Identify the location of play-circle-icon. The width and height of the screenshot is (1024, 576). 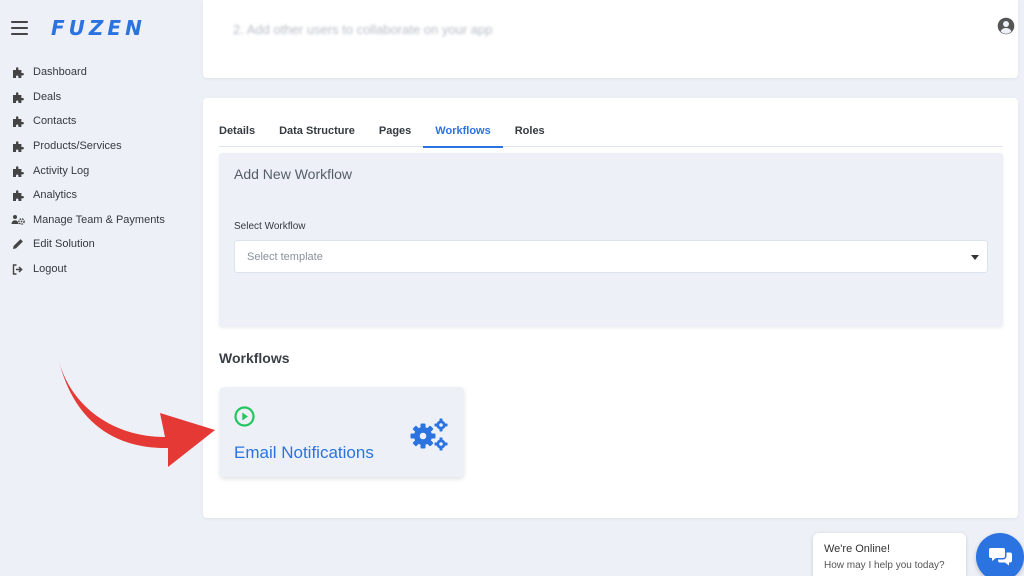
(244, 416).